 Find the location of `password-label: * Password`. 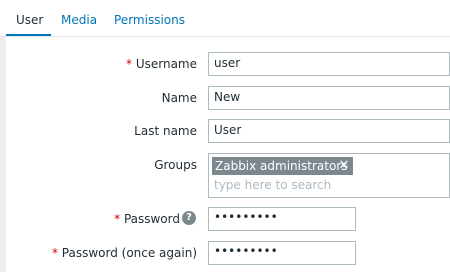

password-label: * Password is located at coordinates (147, 219).